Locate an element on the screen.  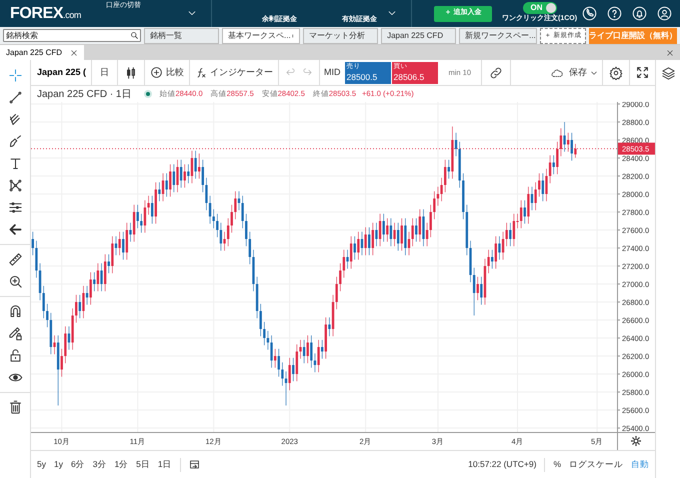
range-button: 3分 is located at coordinates (99, 464).